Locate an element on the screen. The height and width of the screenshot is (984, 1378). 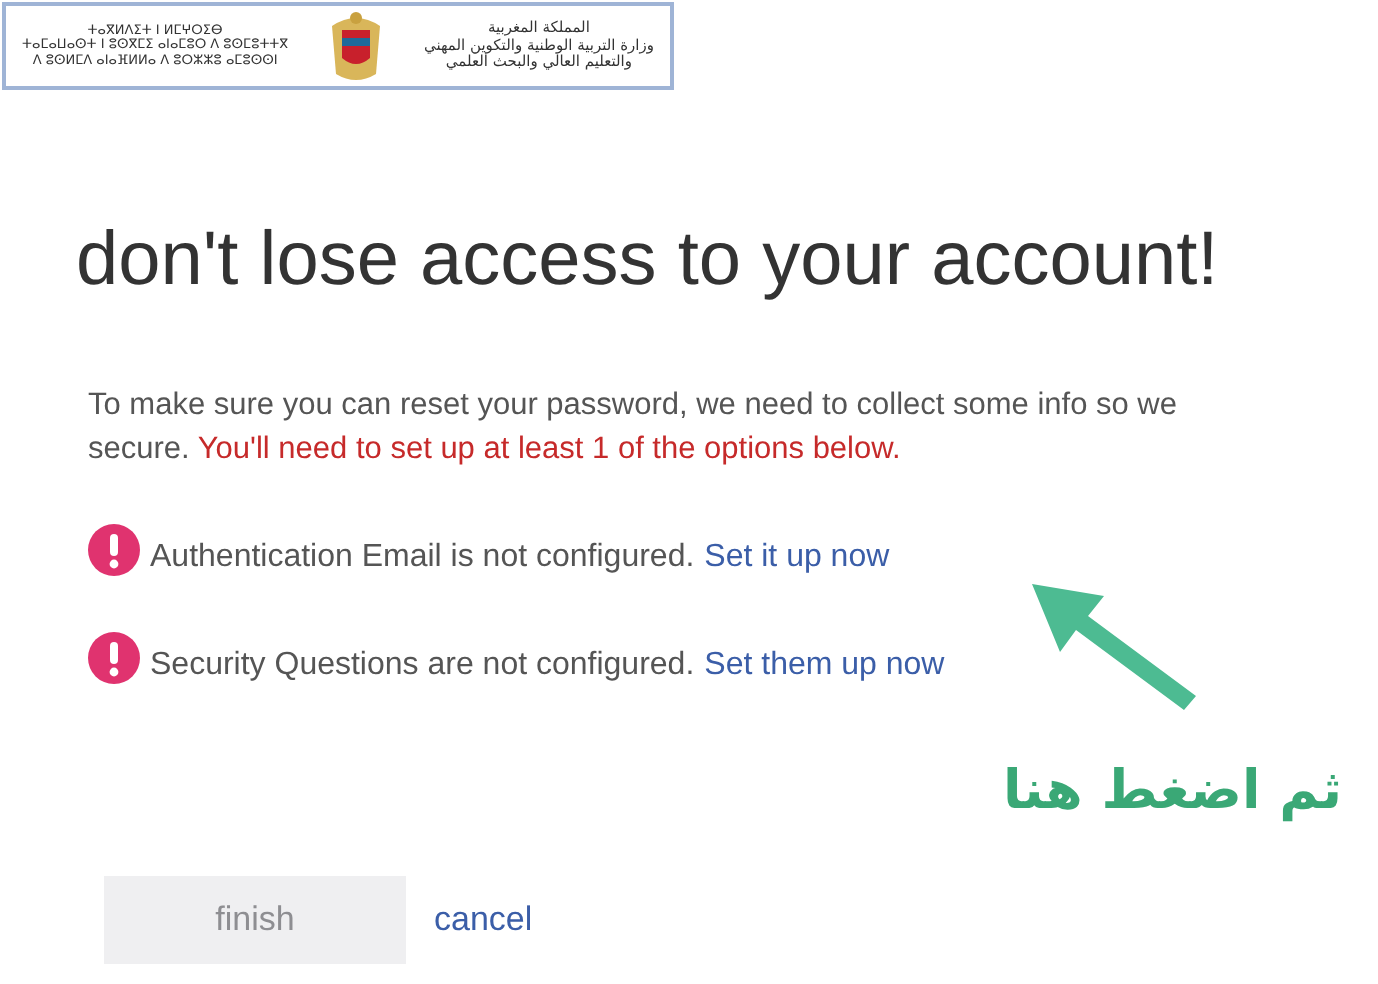
cancel-link: cancel is located at coordinates (483, 920).